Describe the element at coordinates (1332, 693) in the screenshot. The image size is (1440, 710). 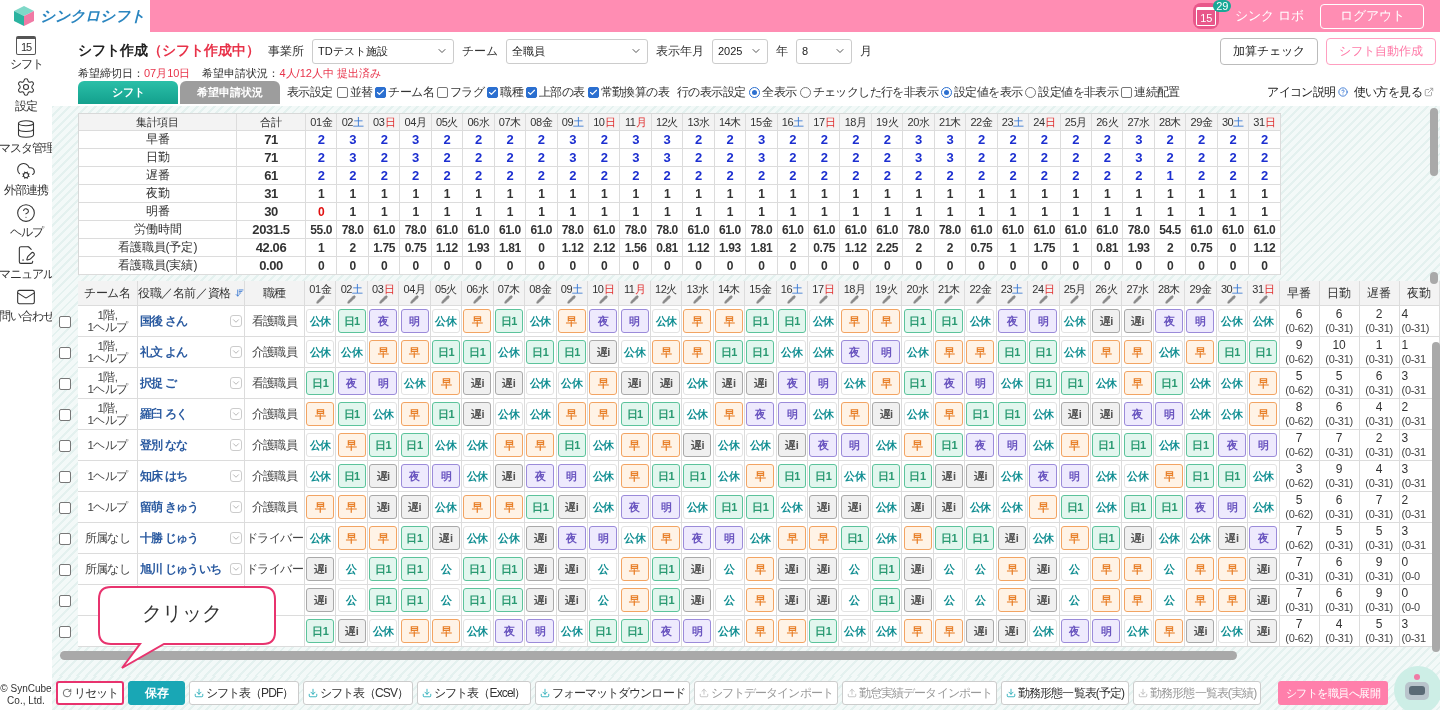
I see `deploy-button: シフトを職員へ展開` at that location.